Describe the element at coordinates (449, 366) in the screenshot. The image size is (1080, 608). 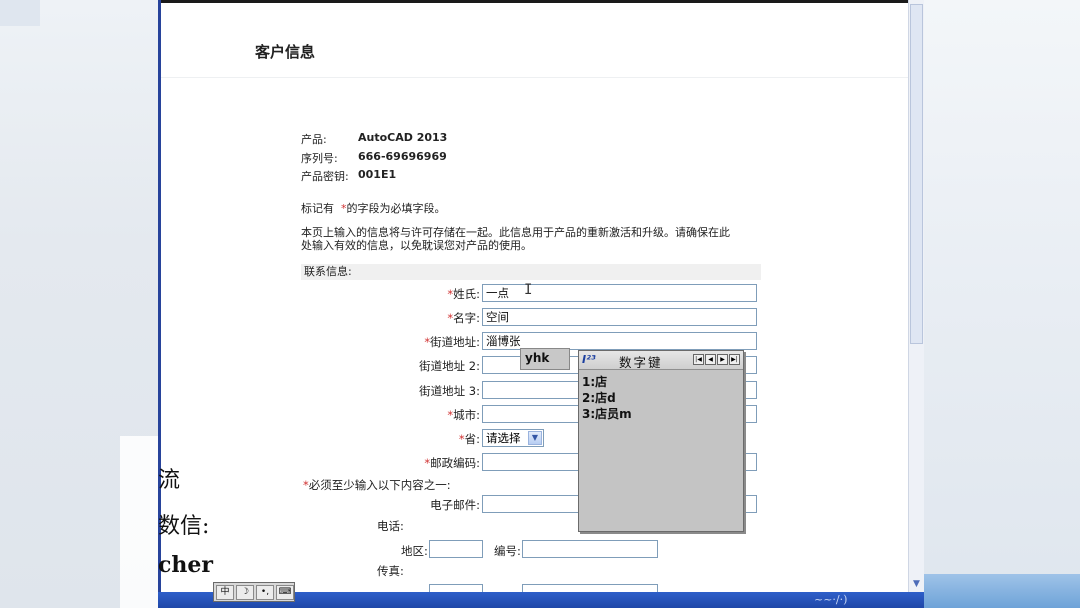
I see `street2-label: 街道地址 2:` at that location.